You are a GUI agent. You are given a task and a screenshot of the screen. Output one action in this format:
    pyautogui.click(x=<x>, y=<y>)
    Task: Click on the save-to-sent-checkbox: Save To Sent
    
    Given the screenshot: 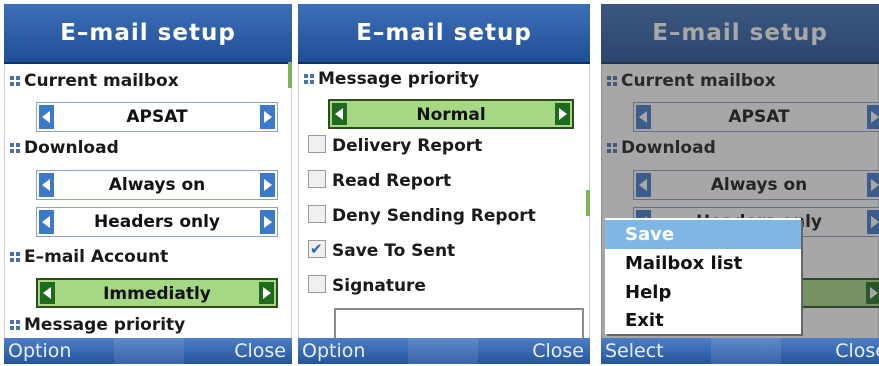 What is the action you would take?
    pyautogui.click(x=444, y=250)
    